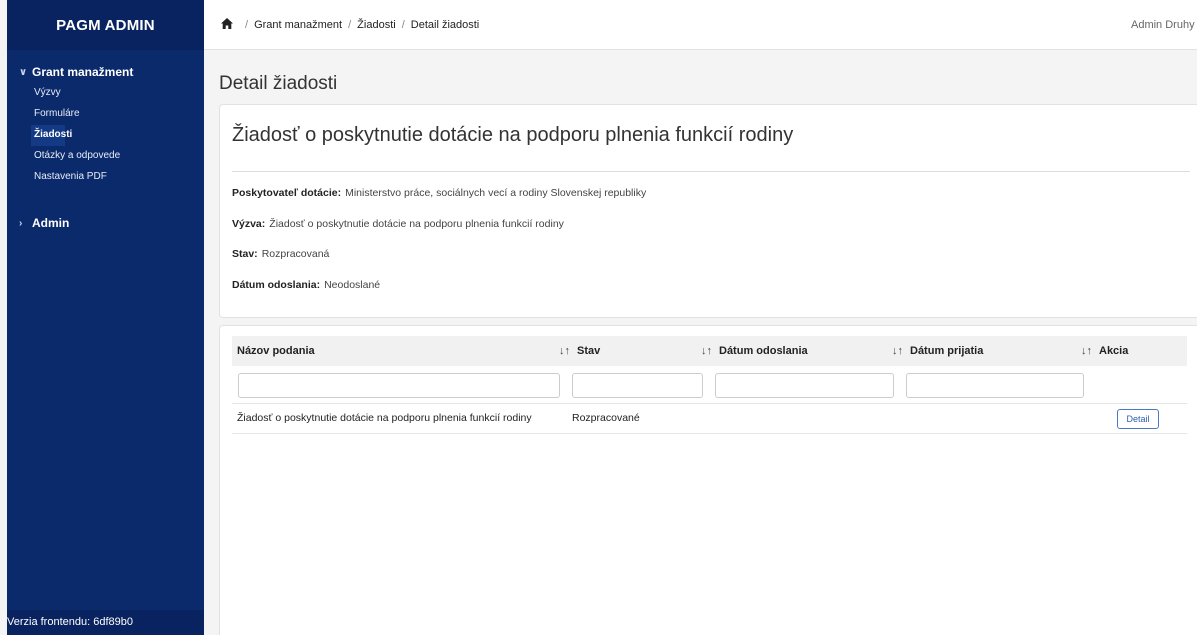 The height and width of the screenshot is (635, 1197). Describe the element at coordinates (1164, 25) in the screenshot. I see `user-menu: Admin Druhy` at that location.